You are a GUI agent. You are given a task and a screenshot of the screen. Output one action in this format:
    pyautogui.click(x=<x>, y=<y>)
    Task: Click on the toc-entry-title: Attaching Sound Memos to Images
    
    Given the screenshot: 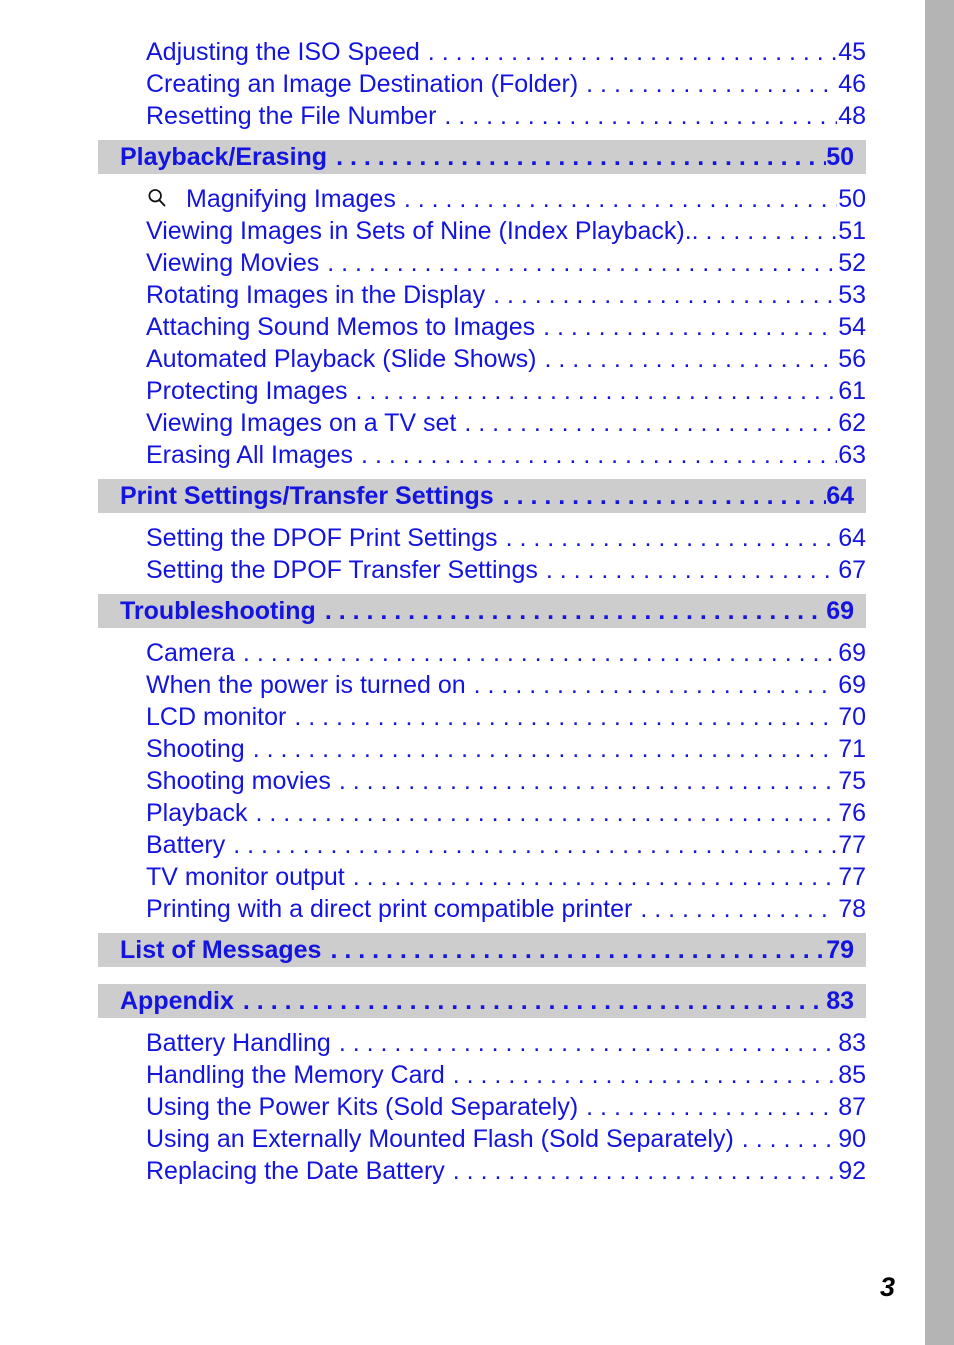 What is the action you would take?
    pyautogui.click(x=341, y=327)
    